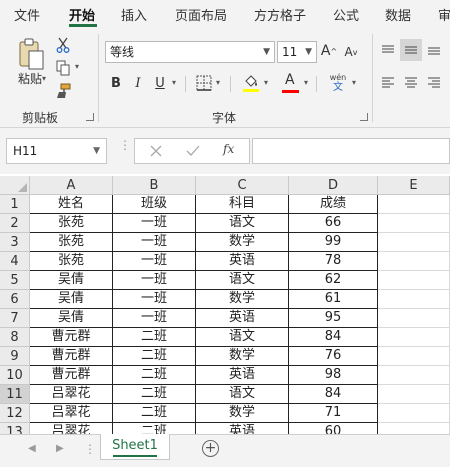 The image size is (450, 467). Describe the element at coordinates (160, 83) in the screenshot. I see `underline-button: U` at that location.